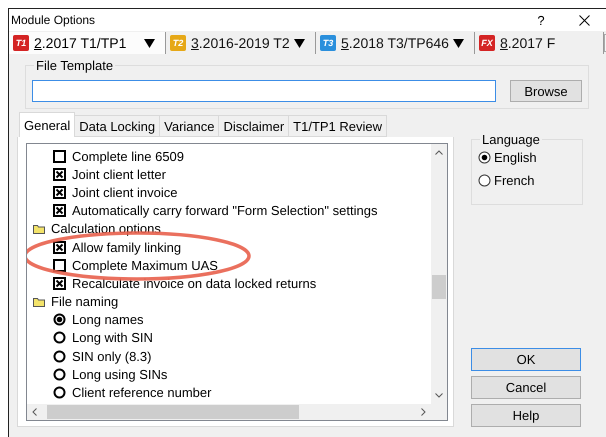  Describe the element at coordinates (142, 392) in the screenshot. I see `option-label: Client reference number` at that location.